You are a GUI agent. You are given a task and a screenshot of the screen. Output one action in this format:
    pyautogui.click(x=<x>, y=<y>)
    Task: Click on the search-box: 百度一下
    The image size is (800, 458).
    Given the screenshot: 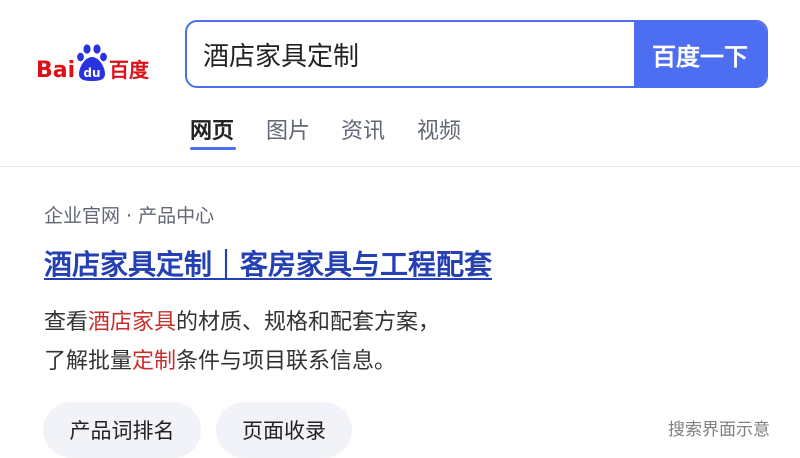 What is the action you would take?
    pyautogui.click(x=476, y=54)
    